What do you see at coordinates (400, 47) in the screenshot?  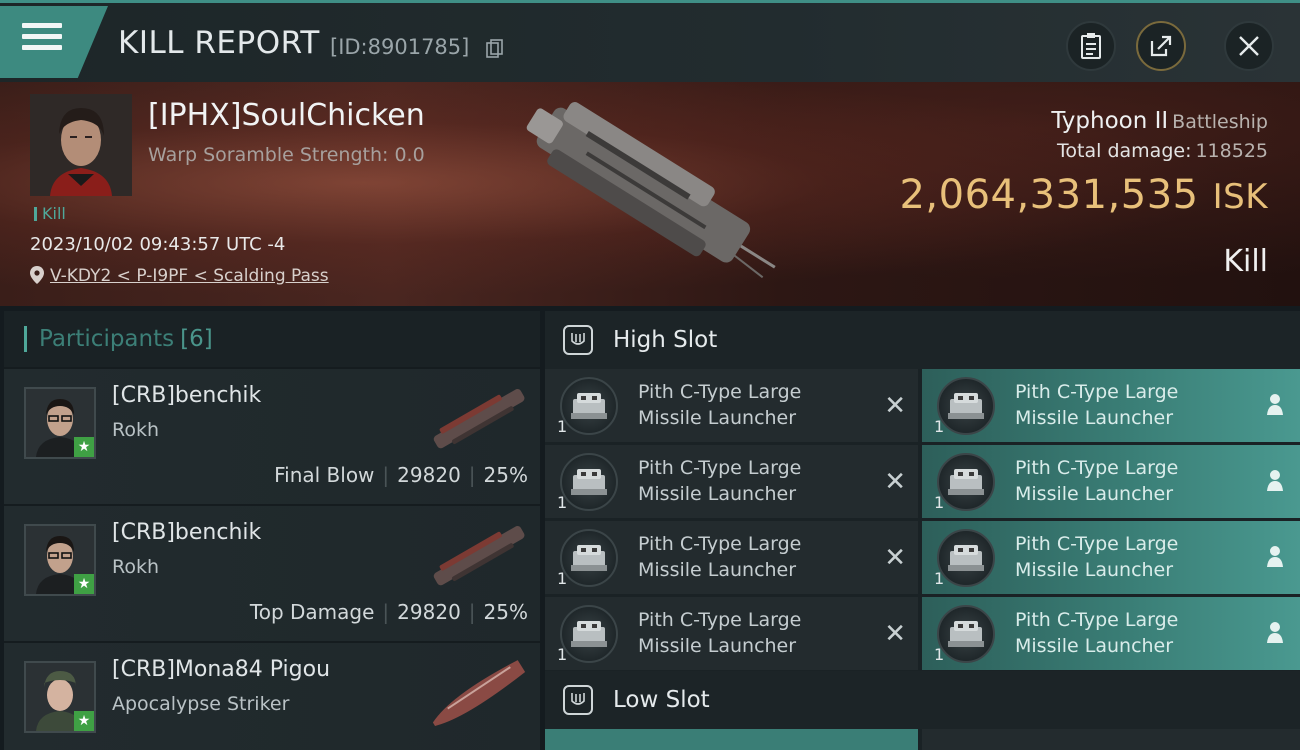 I see `report-id: [ID:8901785]` at bounding box center [400, 47].